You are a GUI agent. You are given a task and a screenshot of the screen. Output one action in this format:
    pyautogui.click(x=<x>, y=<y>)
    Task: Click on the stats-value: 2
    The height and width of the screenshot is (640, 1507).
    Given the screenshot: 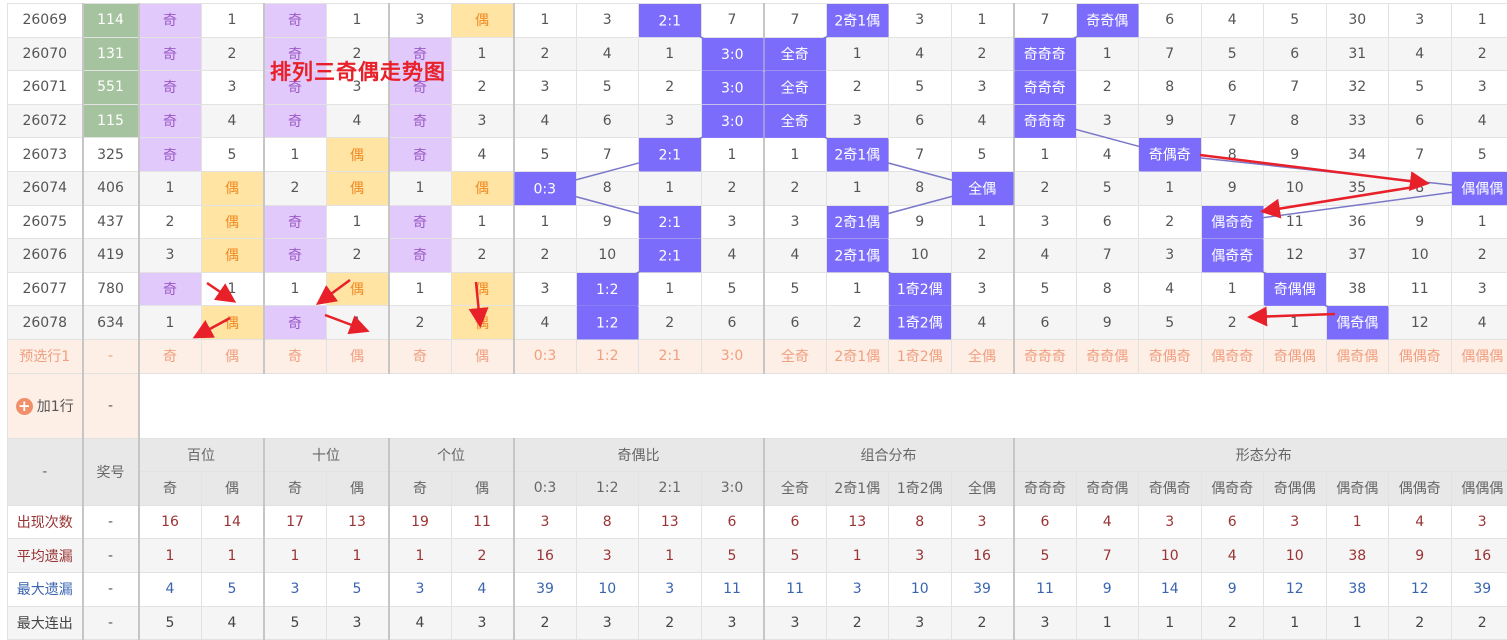 What is the action you would take?
    pyautogui.click(x=545, y=623)
    